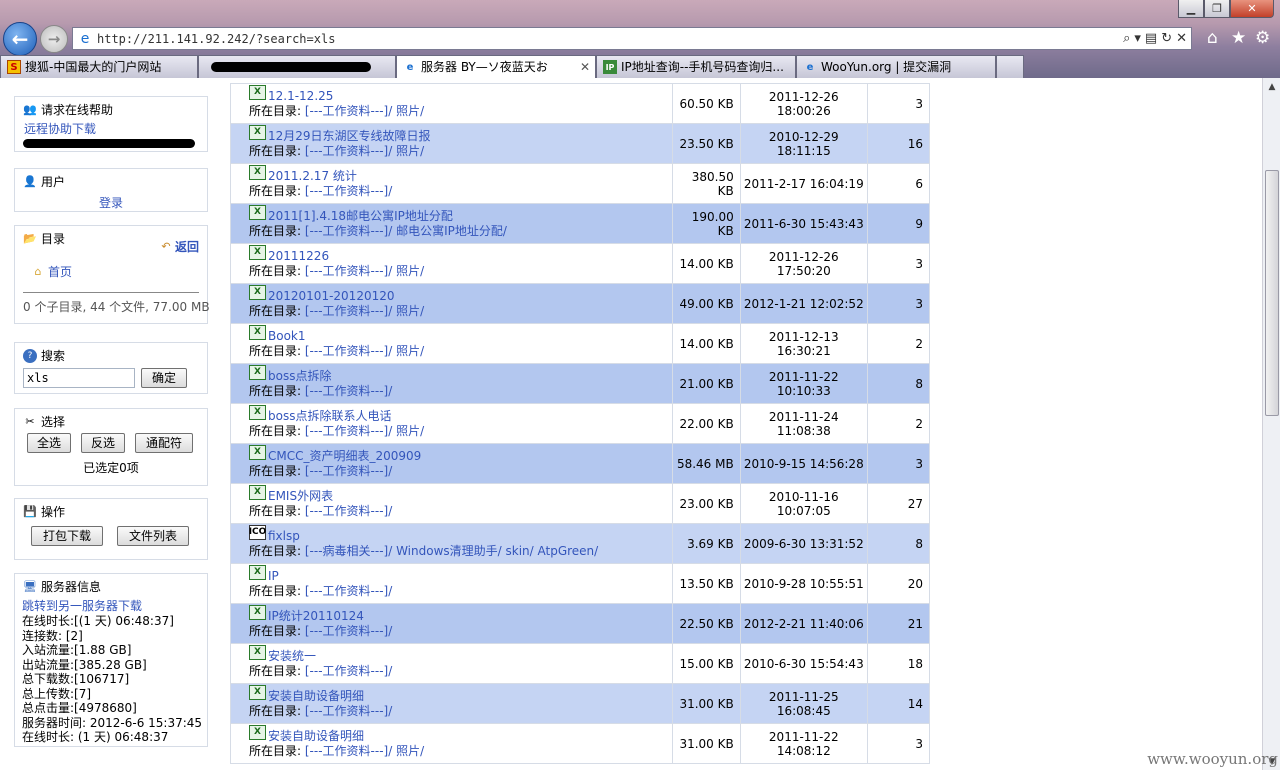 Image resolution: width=1280 pixels, height=770 pixels. Describe the element at coordinates (82, 606) in the screenshot. I see `switch-server-link: 跳转到另一服务器下载` at that location.